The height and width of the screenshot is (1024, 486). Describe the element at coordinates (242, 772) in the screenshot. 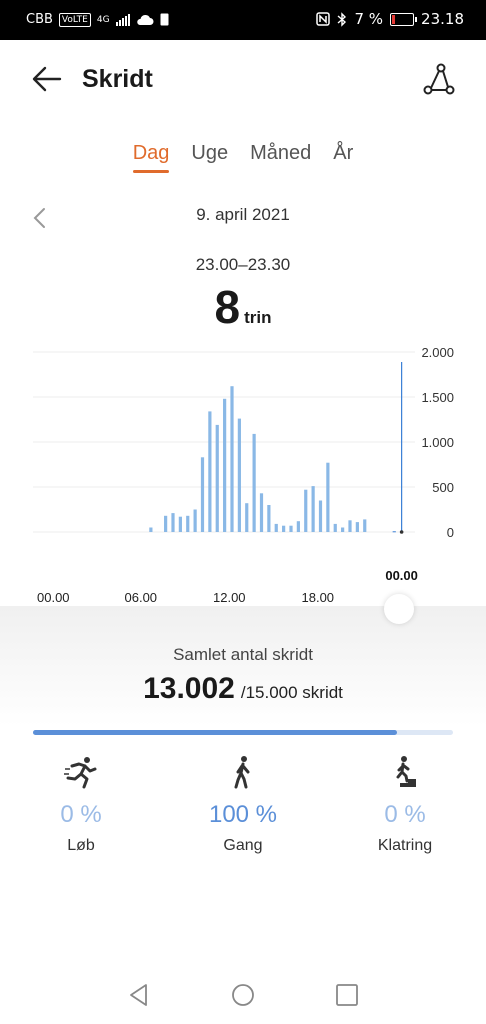

I see `walking-icon` at that location.